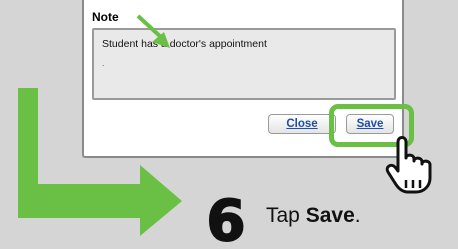 The height and width of the screenshot is (249, 458). What do you see at coordinates (357, 215) in the screenshot?
I see `caption-suffix: .` at bounding box center [357, 215].